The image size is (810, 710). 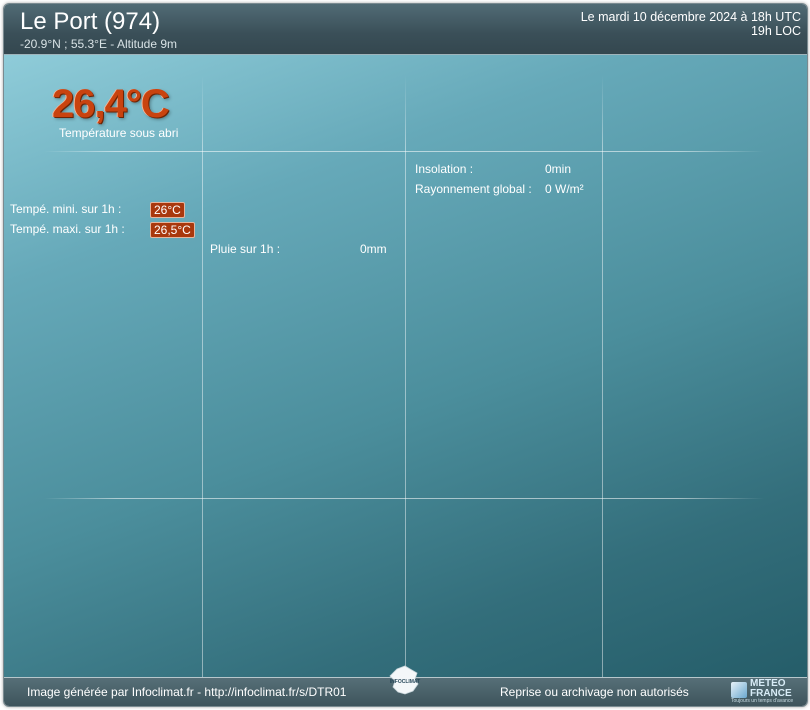 What do you see at coordinates (66, 209) in the screenshot?
I see `temp-min-label: Tempé. mini. sur 1h :` at bounding box center [66, 209].